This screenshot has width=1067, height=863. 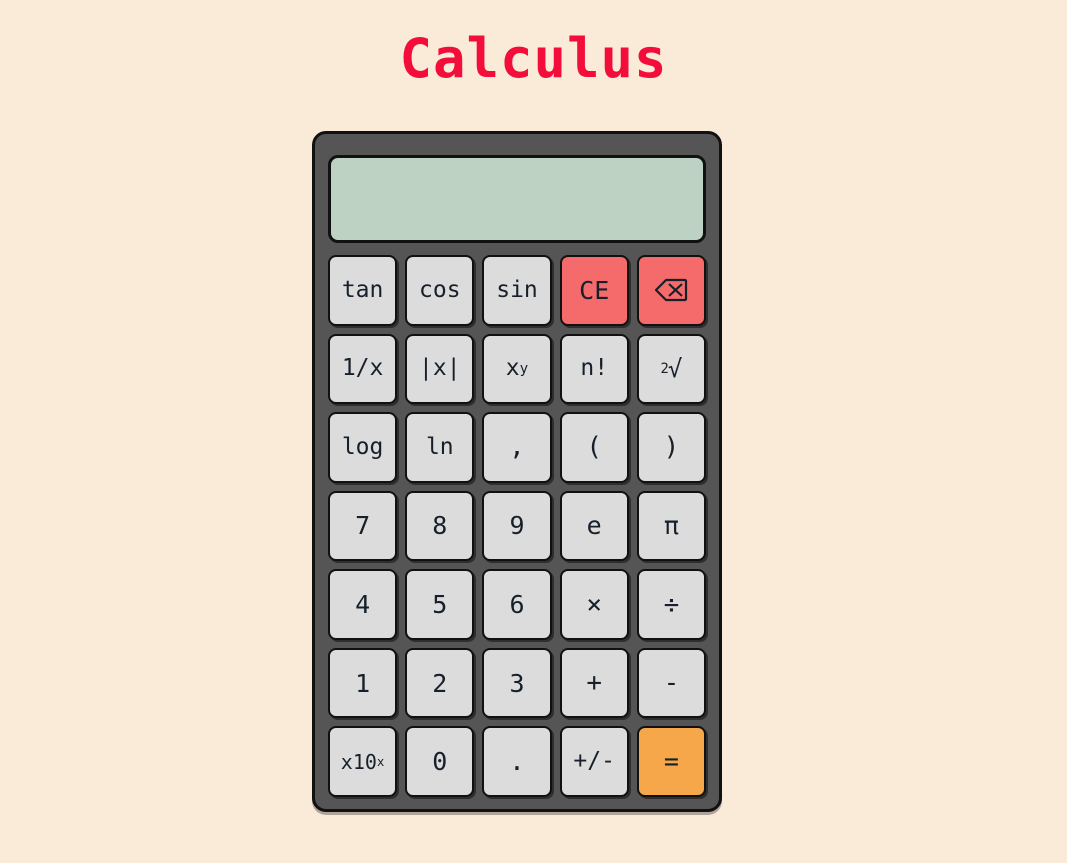 What do you see at coordinates (517, 683) in the screenshot?
I see `key-3: 3` at bounding box center [517, 683].